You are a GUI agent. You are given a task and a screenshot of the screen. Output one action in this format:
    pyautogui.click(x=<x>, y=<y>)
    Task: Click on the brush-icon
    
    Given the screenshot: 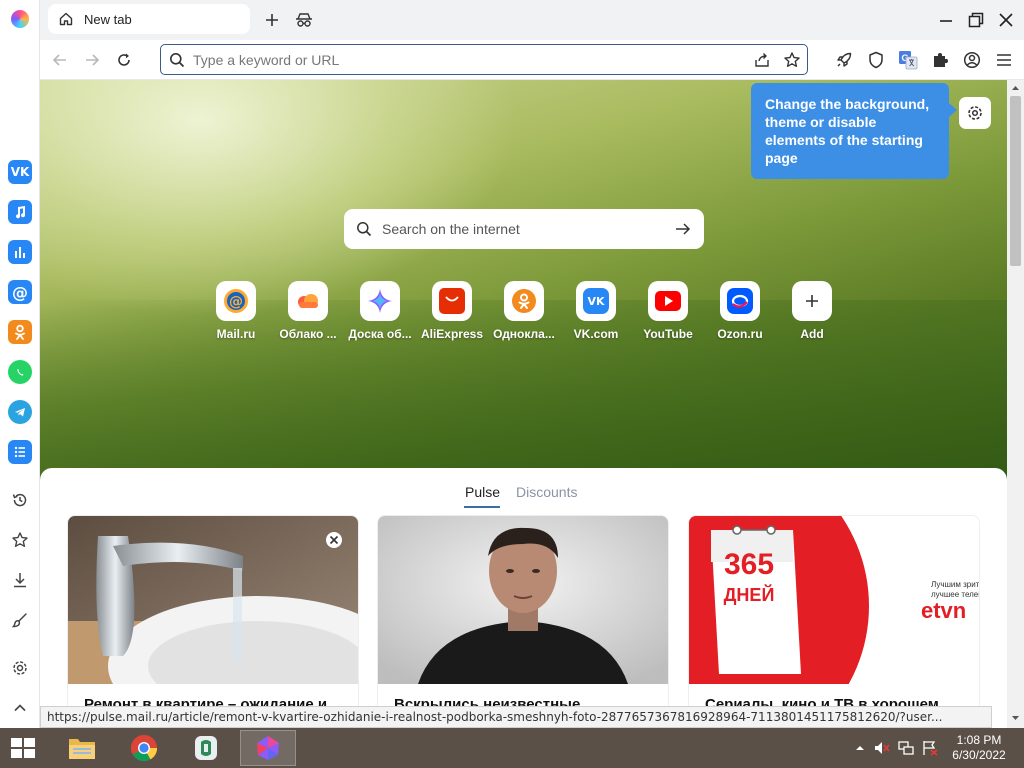 What is the action you would take?
    pyautogui.click(x=20, y=620)
    